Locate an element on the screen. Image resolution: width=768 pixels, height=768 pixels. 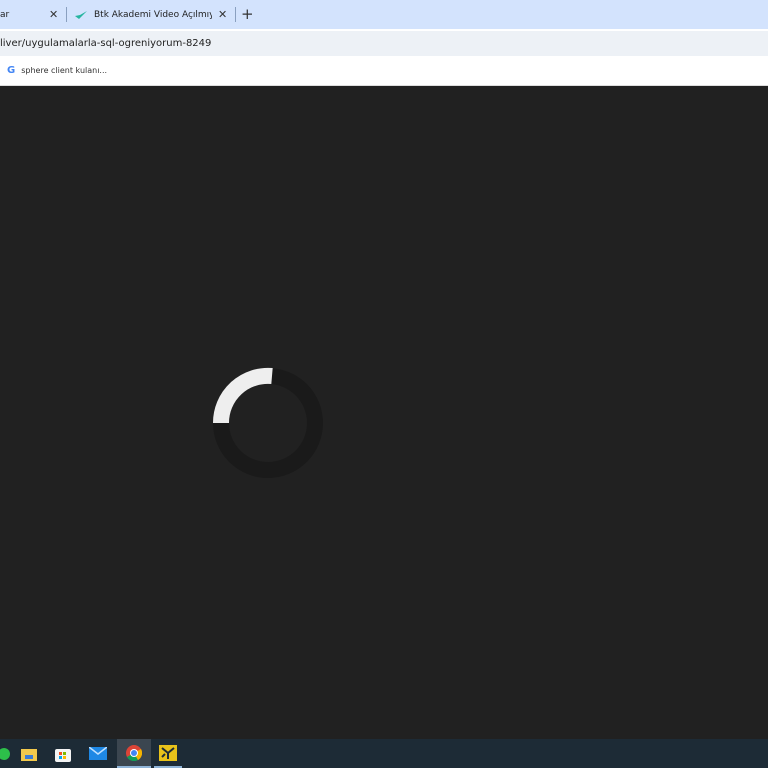
mail-icon is located at coordinates (98, 753).